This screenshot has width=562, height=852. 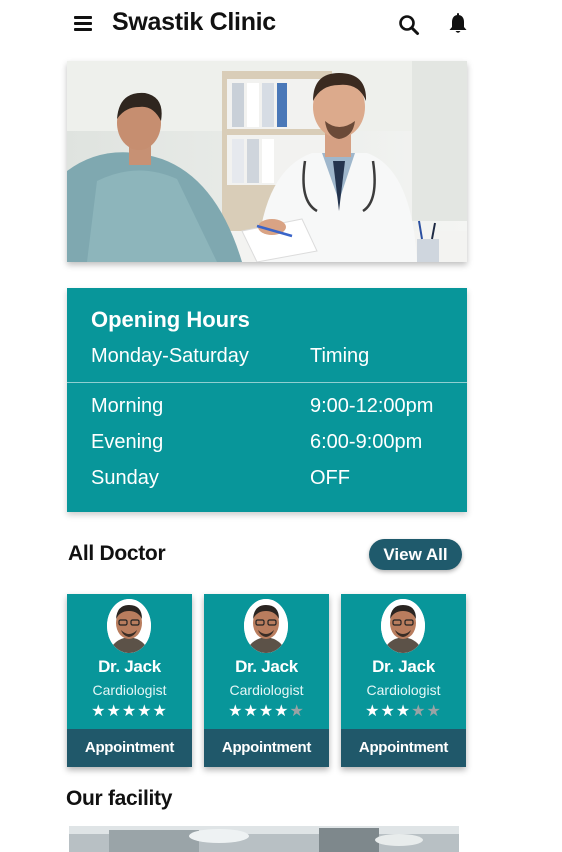 What do you see at coordinates (127, 442) in the screenshot?
I see `evening-label: Evening` at bounding box center [127, 442].